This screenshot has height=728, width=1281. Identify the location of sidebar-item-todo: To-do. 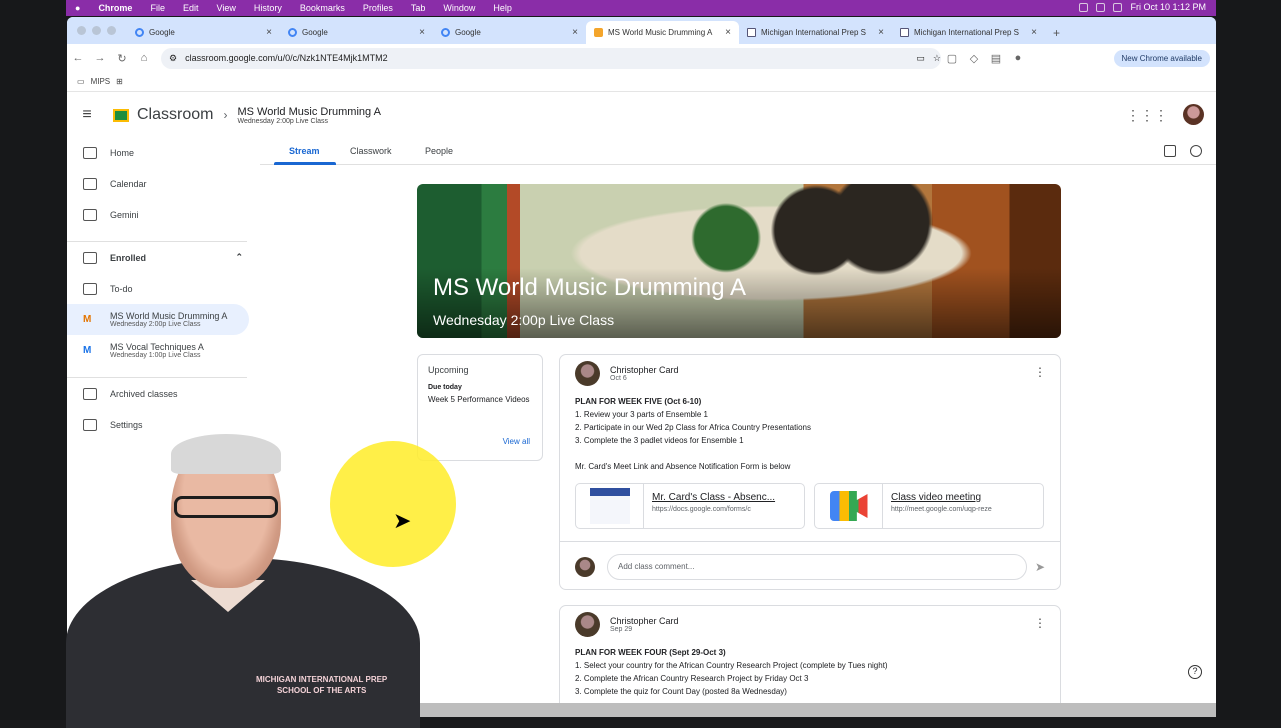
(162, 288).